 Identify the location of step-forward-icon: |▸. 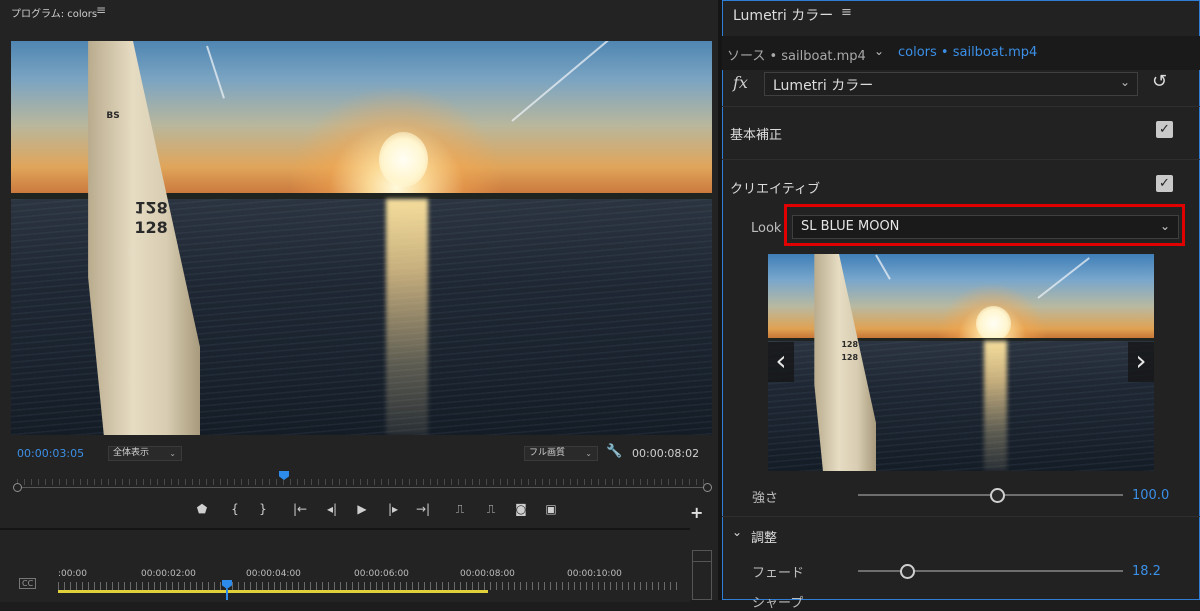
(393, 509).